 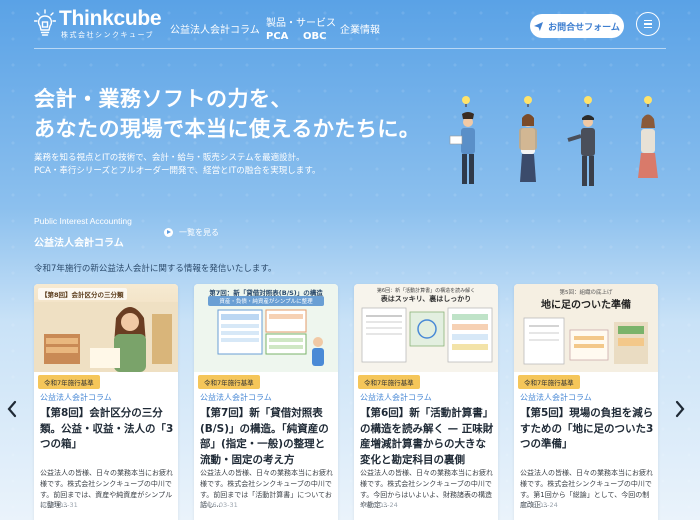 I want to click on play-circle-icon, so click(x=168, y=232).